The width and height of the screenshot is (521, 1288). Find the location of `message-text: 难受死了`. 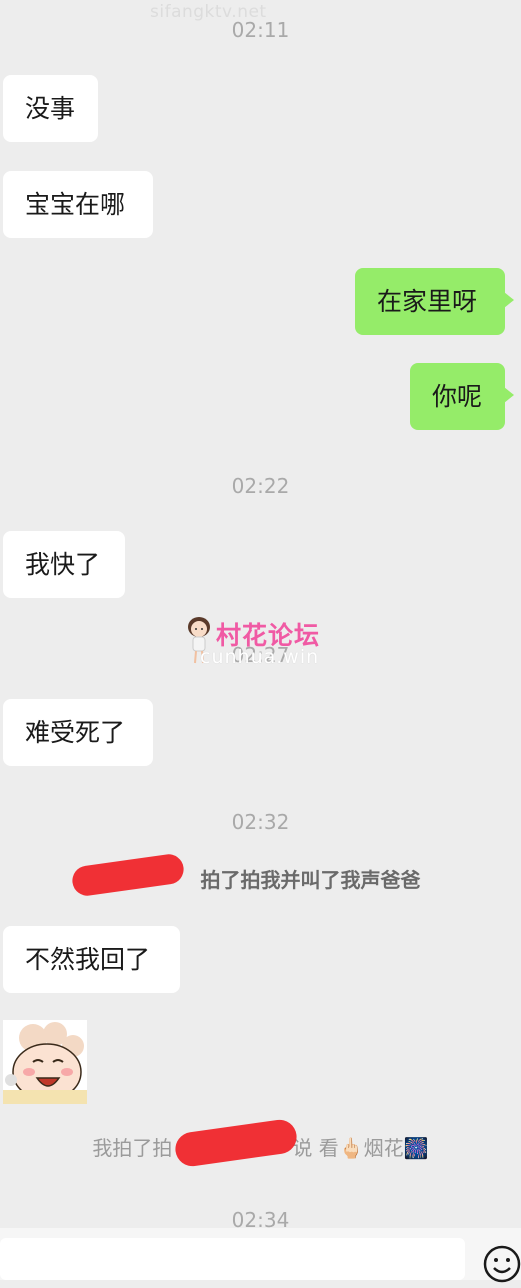

message-text: 难受死了 is located at coordinates (75, 732).